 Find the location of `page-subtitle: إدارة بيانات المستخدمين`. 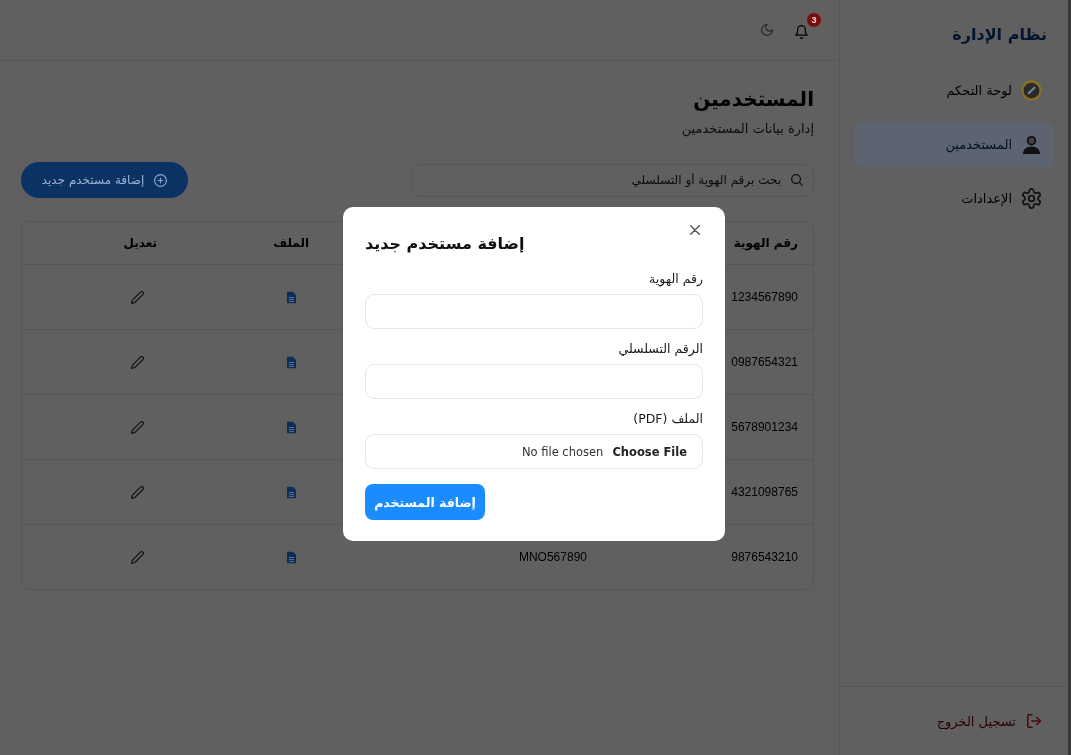

page-subtitle: إدارة بيانات المستخدمين is located at coordinates (747, 129).